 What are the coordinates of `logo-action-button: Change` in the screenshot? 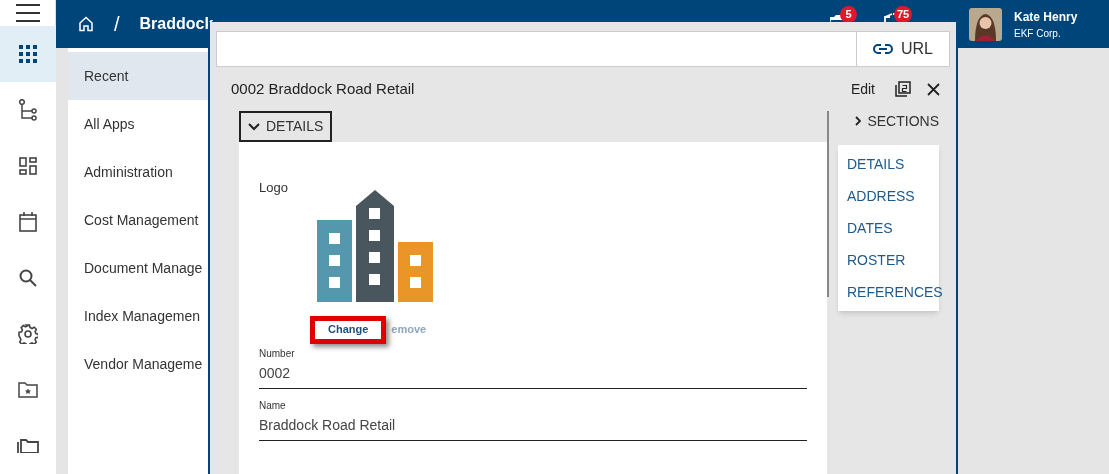 It's located at (348, 329).